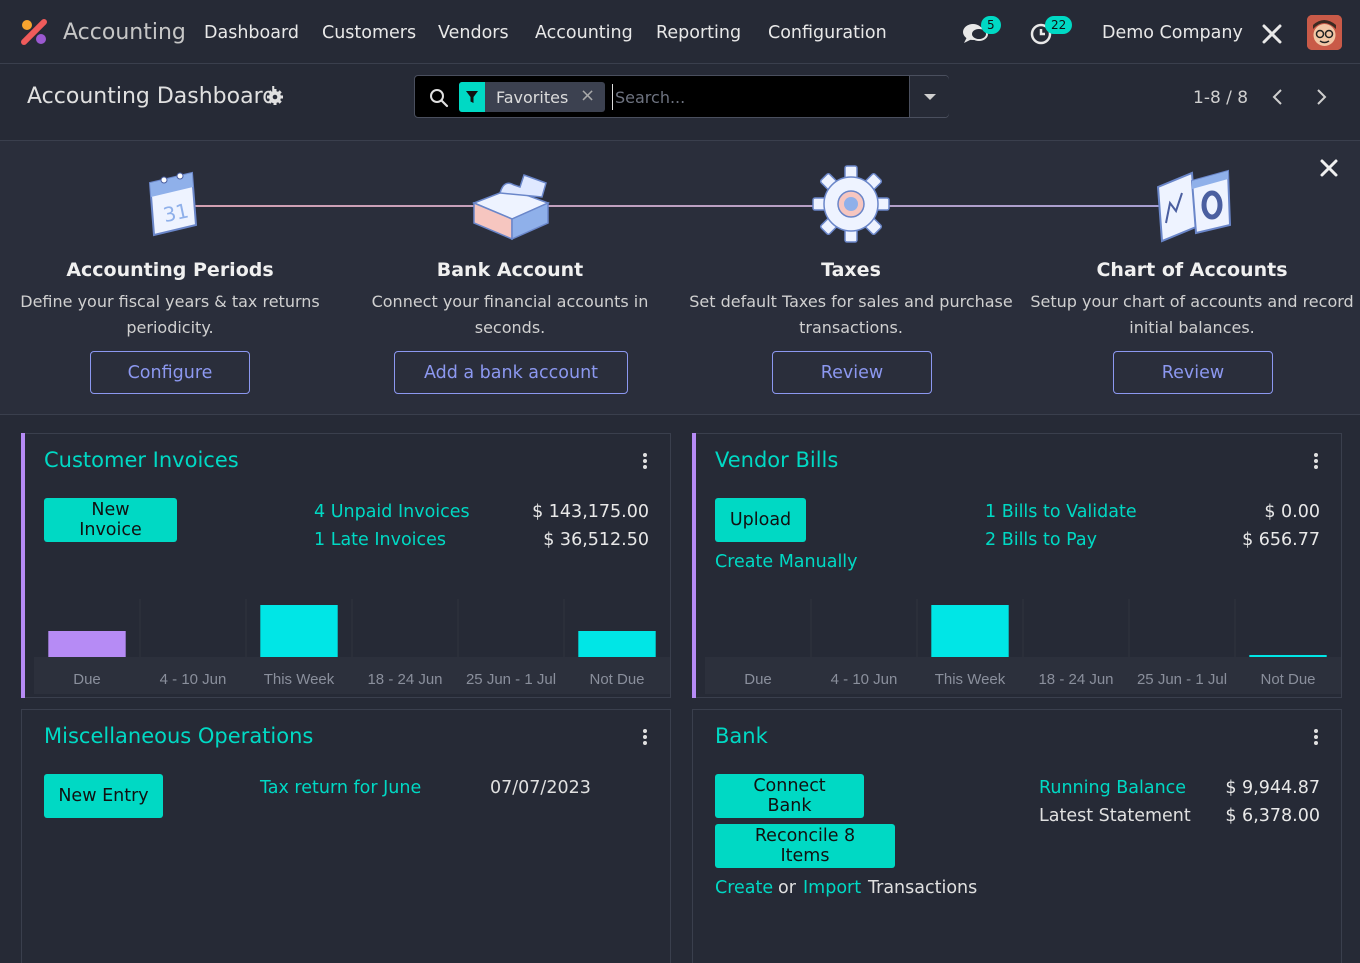 This screenshot has height=963, width=1360. What do you see at coordinates (1281, 540) in the screenshot?
I see `bills-to-pay-amount: $ 656.77` at bounding box center [1281, 540].